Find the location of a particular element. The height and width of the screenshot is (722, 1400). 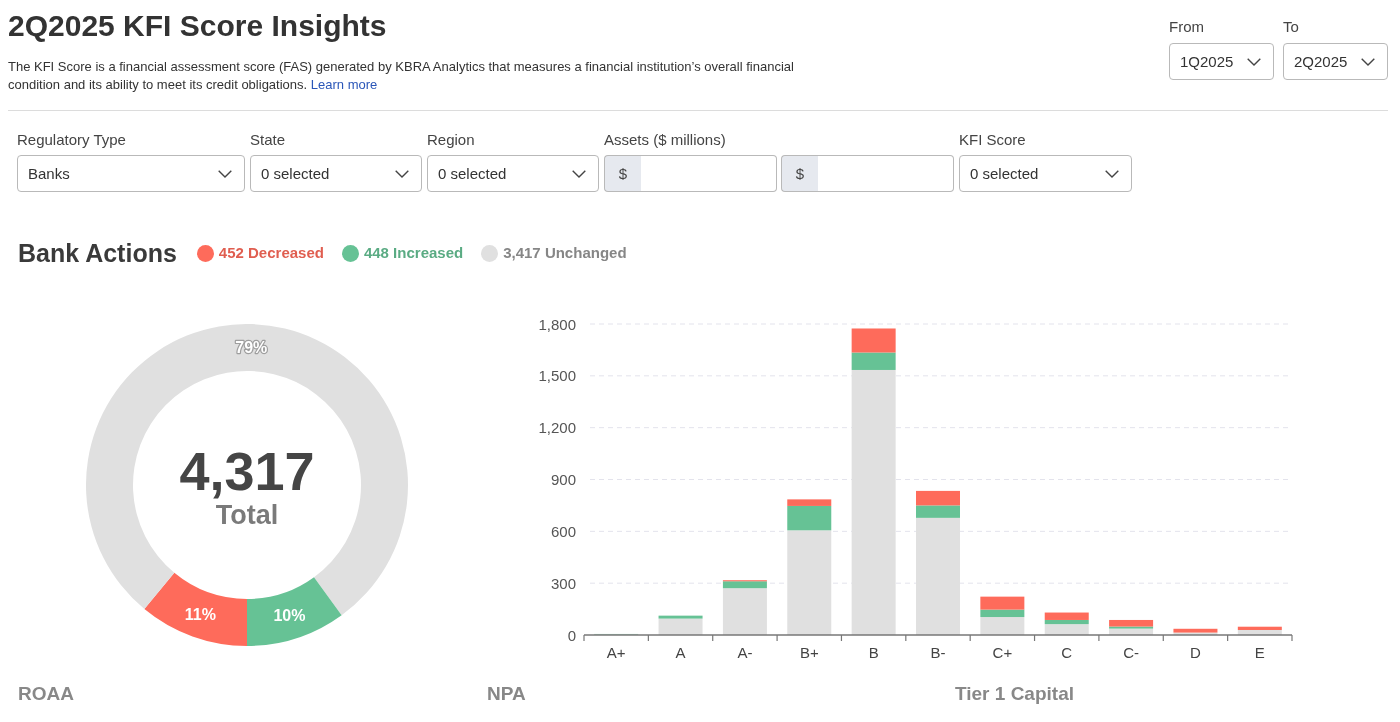

x-axis-label: A+ is located at coordinates (616, 652).